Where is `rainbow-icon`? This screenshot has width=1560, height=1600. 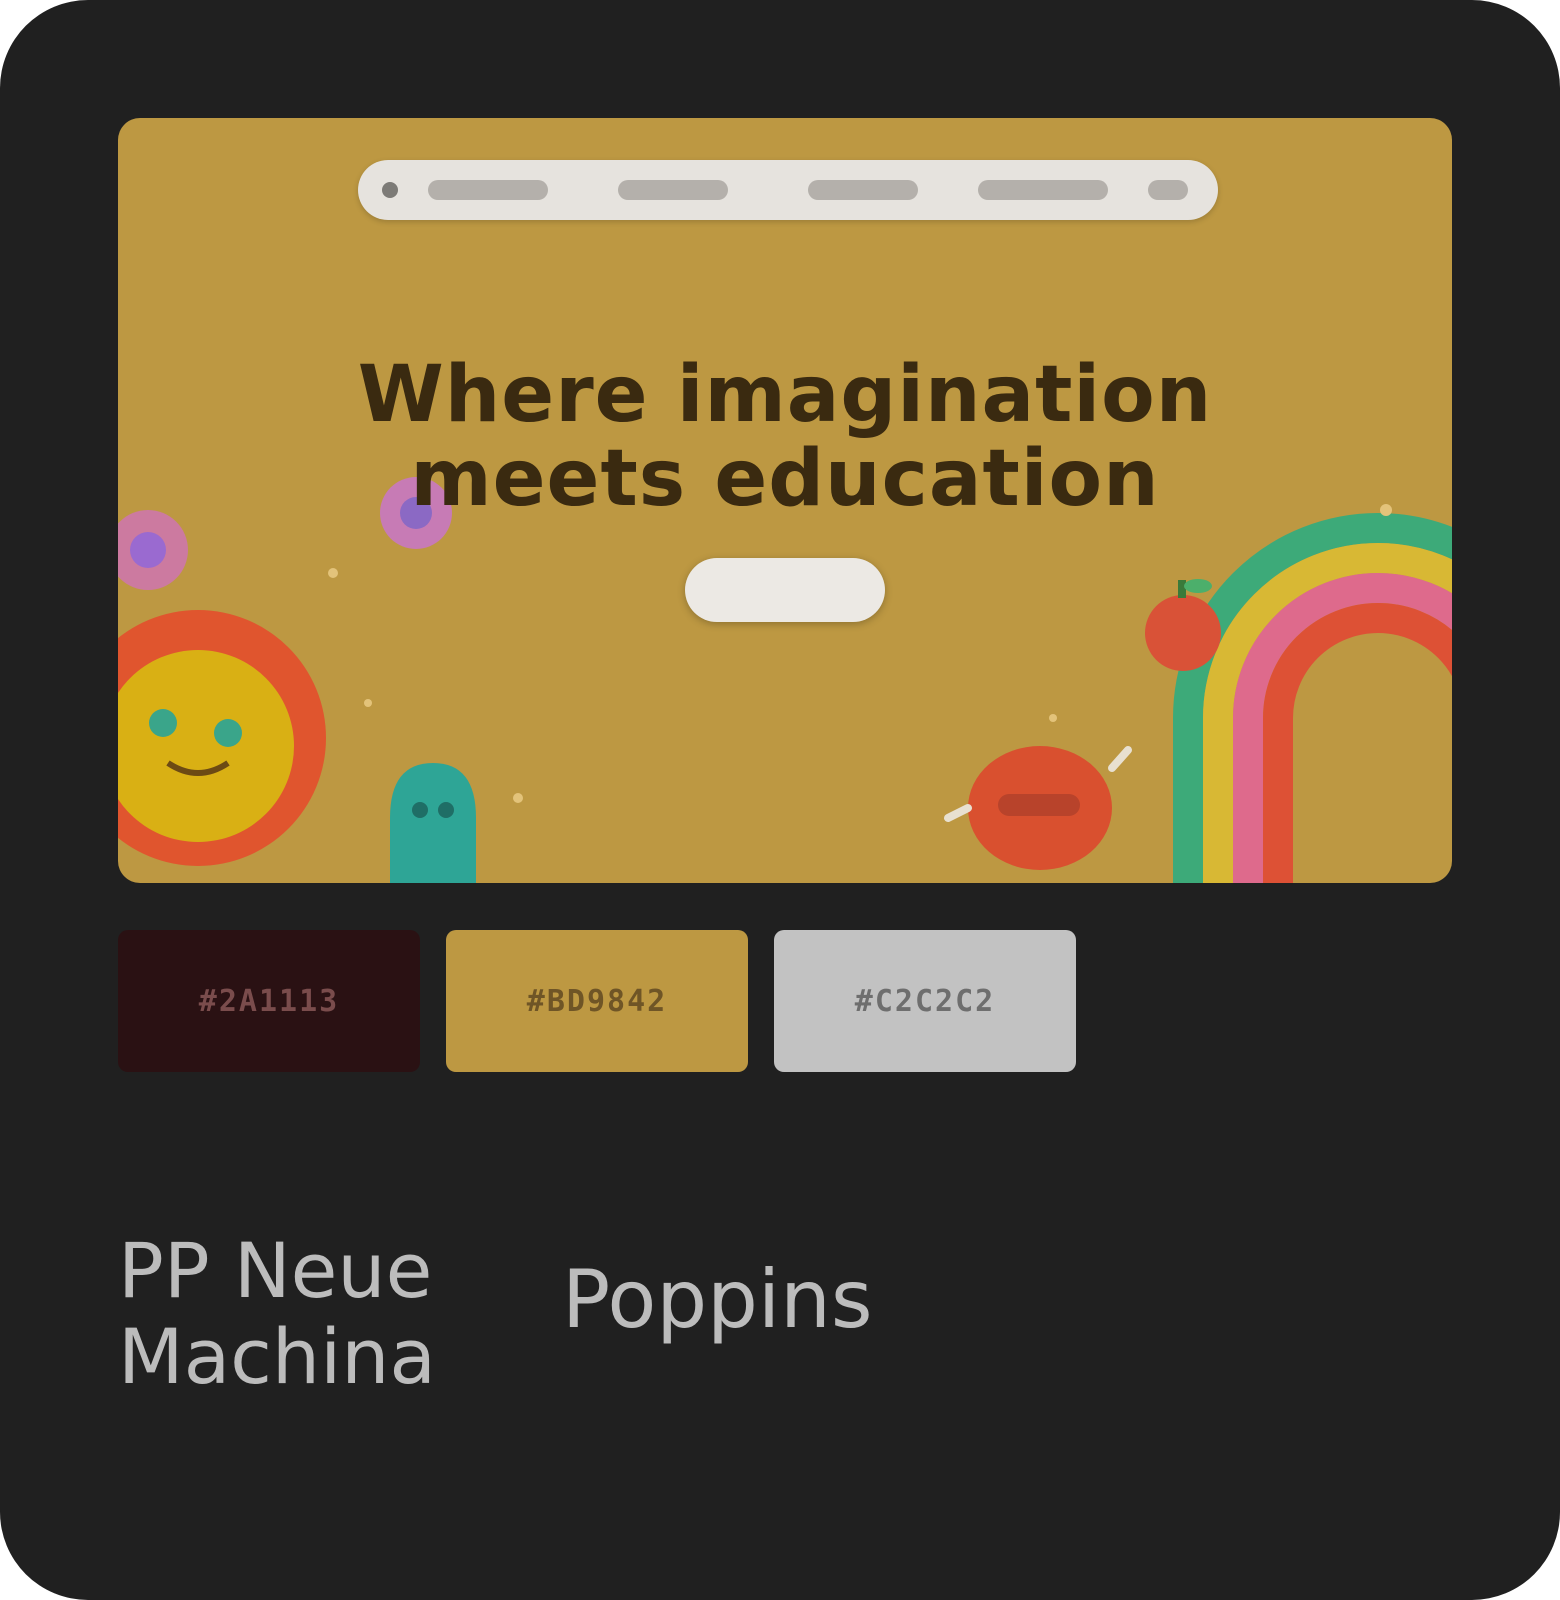
rainbow-icon is located at coordinates (1312, 698).